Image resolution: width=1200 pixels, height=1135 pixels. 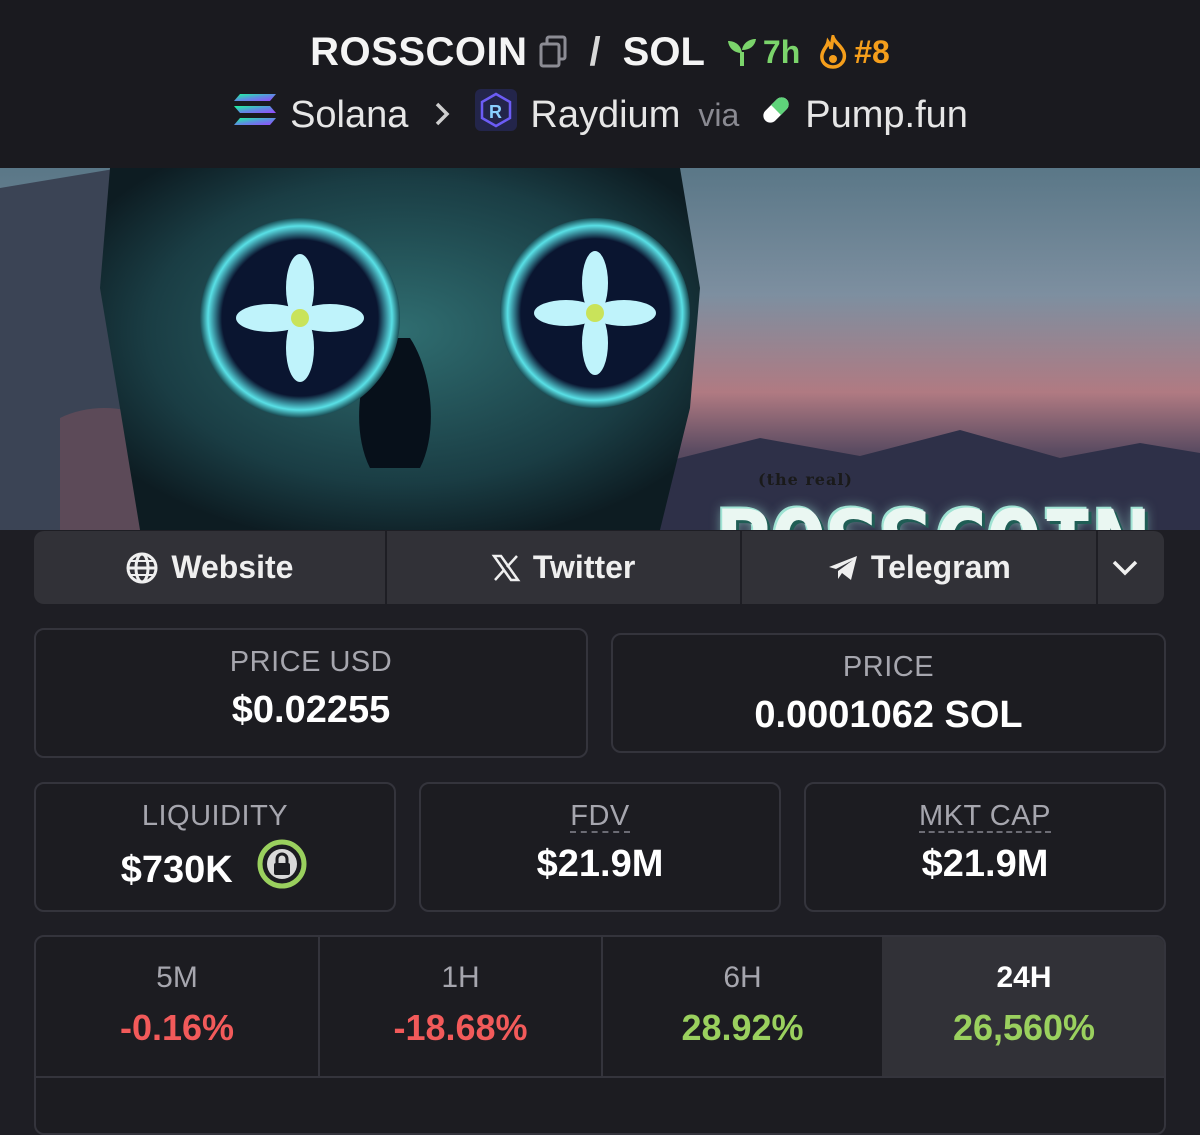 I want to click on market-cap-value: $21.9M, so click(x=985, y=864).